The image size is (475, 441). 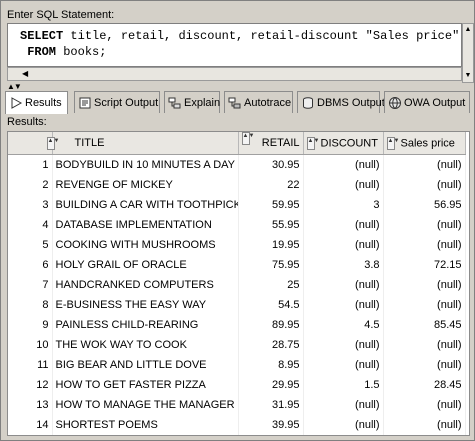 I want to click on cell-sales-price: 85.45, so click(x=424, y=324).